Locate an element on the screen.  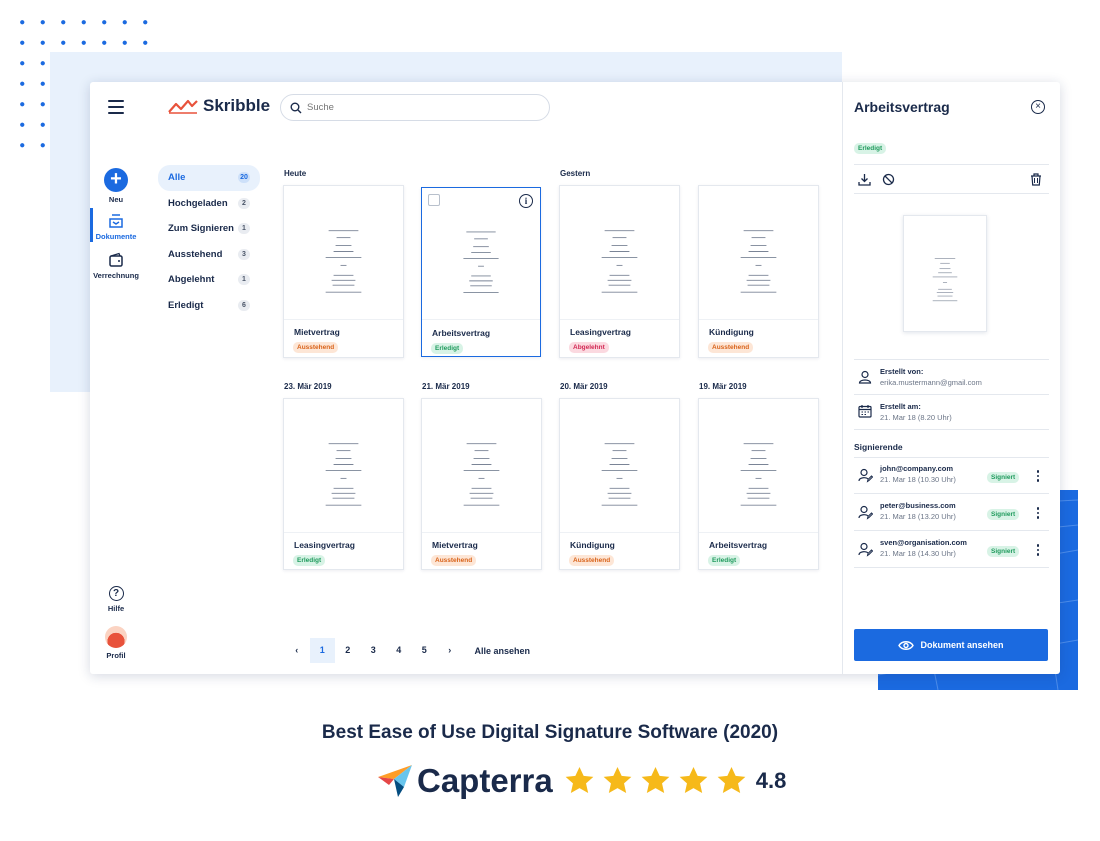
rail-item-billing: Verrechnung is located at coordinates (116, 266).